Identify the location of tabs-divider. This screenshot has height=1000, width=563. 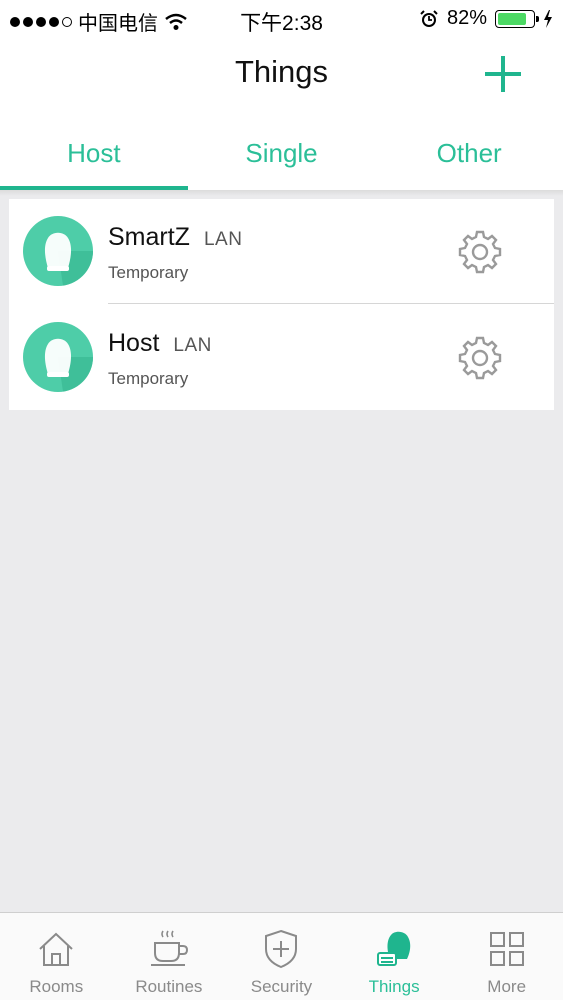
(281, 193).